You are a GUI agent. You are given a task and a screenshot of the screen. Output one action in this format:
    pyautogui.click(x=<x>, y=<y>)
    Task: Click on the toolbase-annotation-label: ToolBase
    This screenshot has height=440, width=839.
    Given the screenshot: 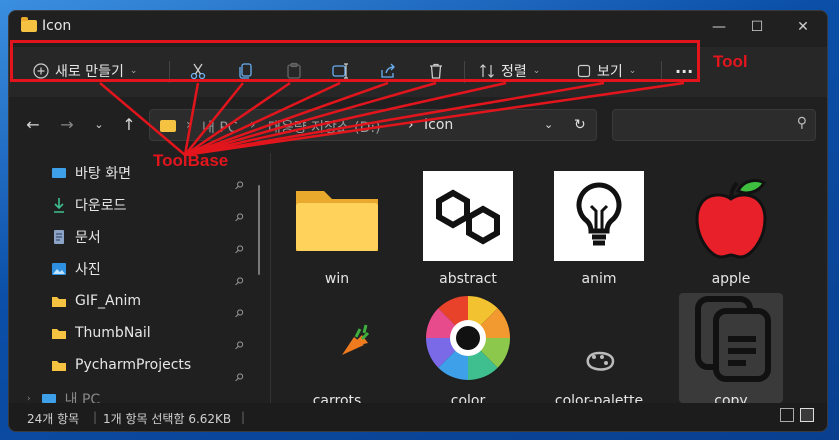 What is the action you would take?
    pyautogui.click(x=191, y=160)
    